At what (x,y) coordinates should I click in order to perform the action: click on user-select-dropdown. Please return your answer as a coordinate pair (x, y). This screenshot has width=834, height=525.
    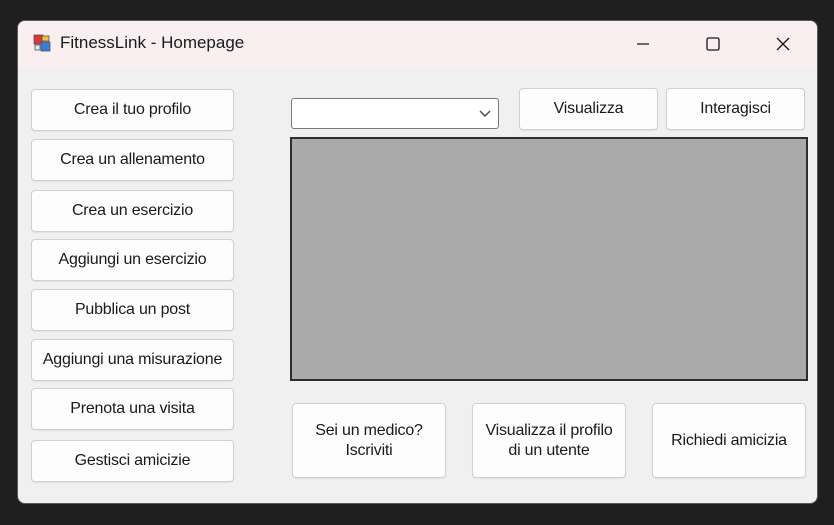
    Looking at the image, I should click on (395, 113).